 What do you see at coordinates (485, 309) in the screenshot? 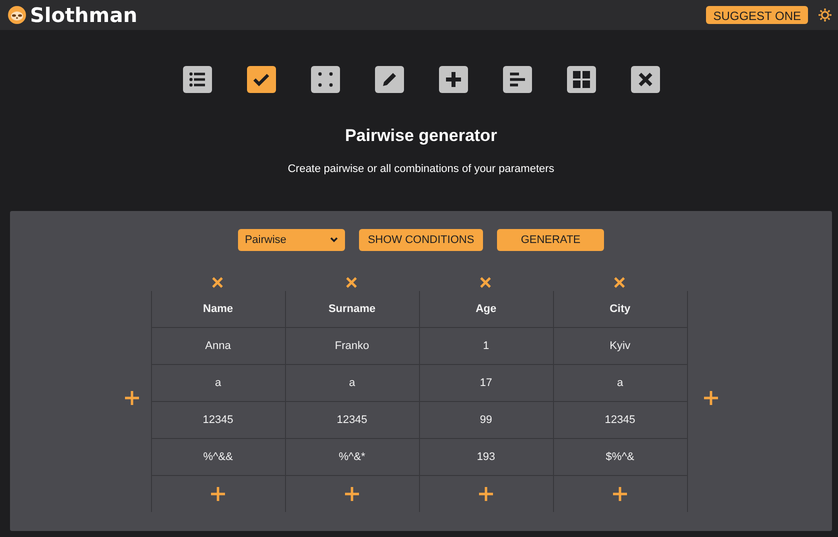
I see `column-header: Age` at bounding box center [485, 309].